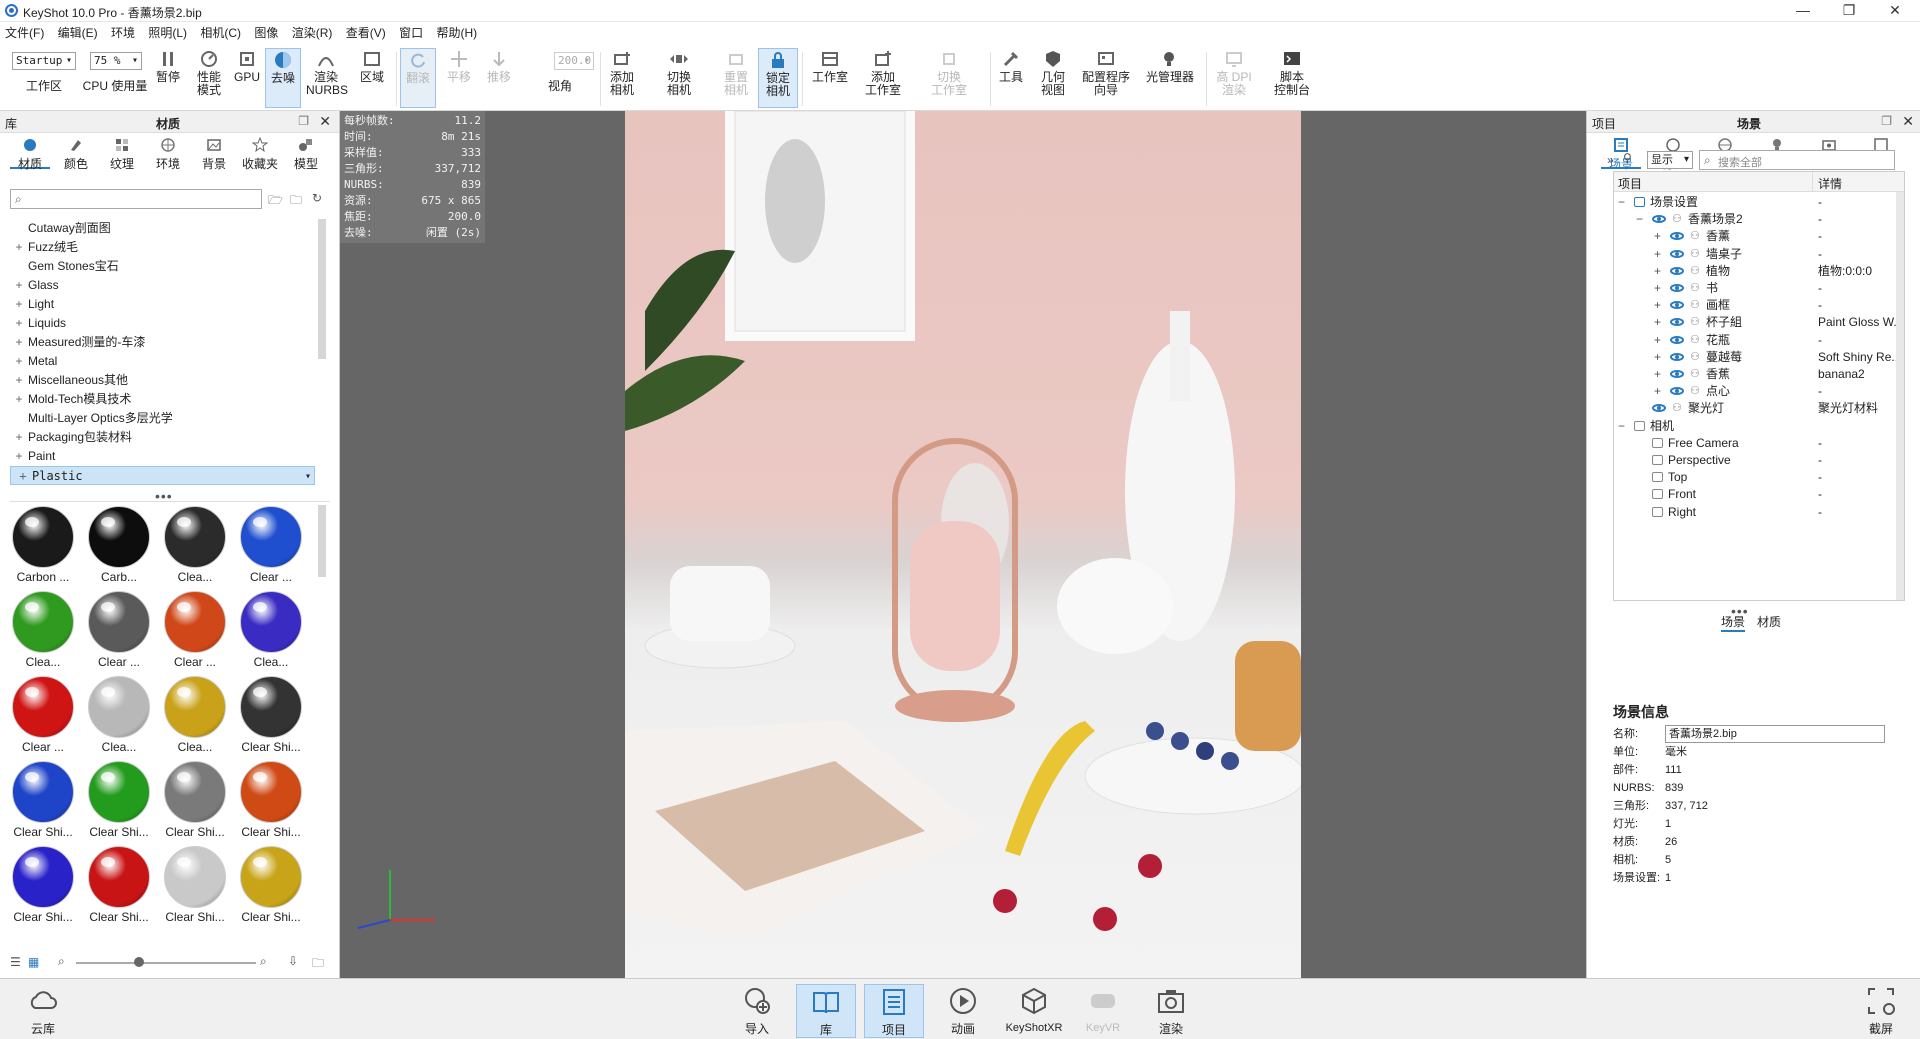 This screenshot has height=1039, width=1920. Describe the element at coordinates (778, 78) in the screenshot. I see `lock-camera-button: 锁定 相机` at that location.